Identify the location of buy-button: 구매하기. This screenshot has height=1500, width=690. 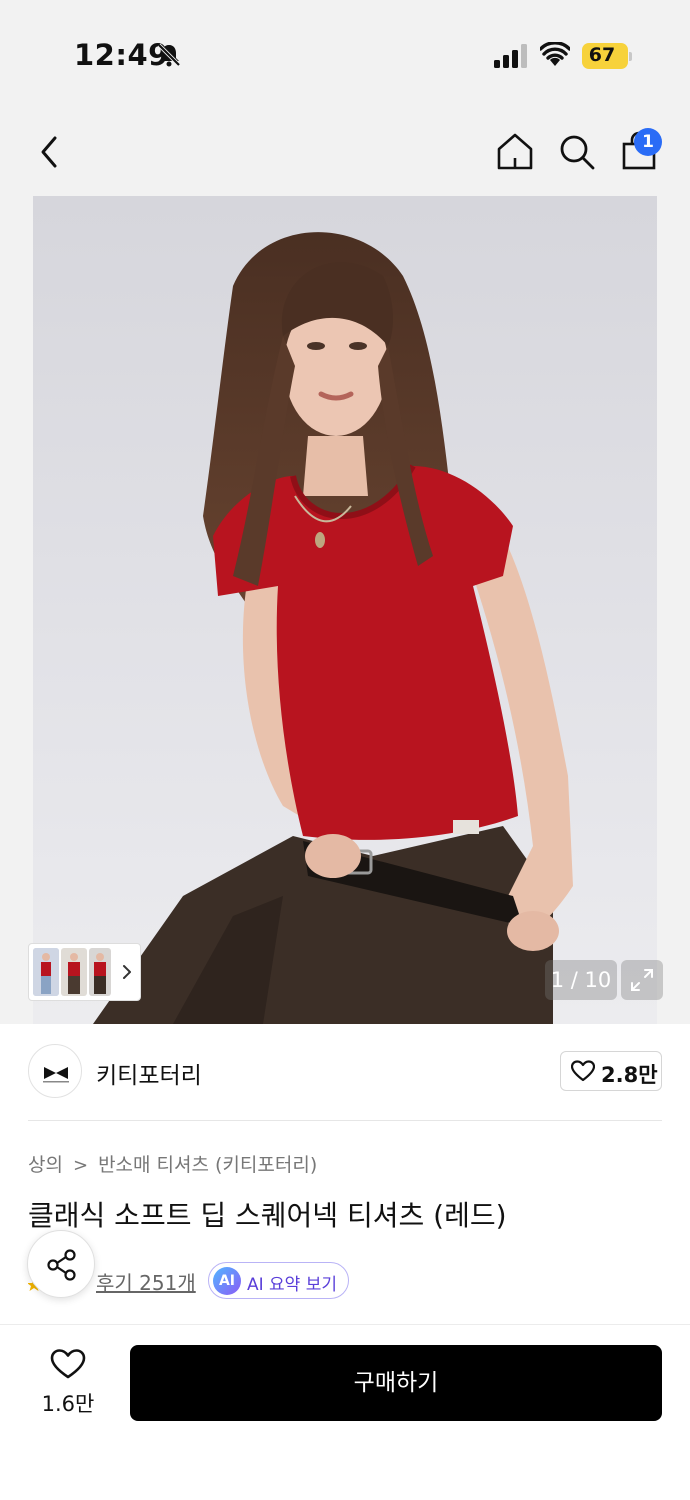
(396, 1383).